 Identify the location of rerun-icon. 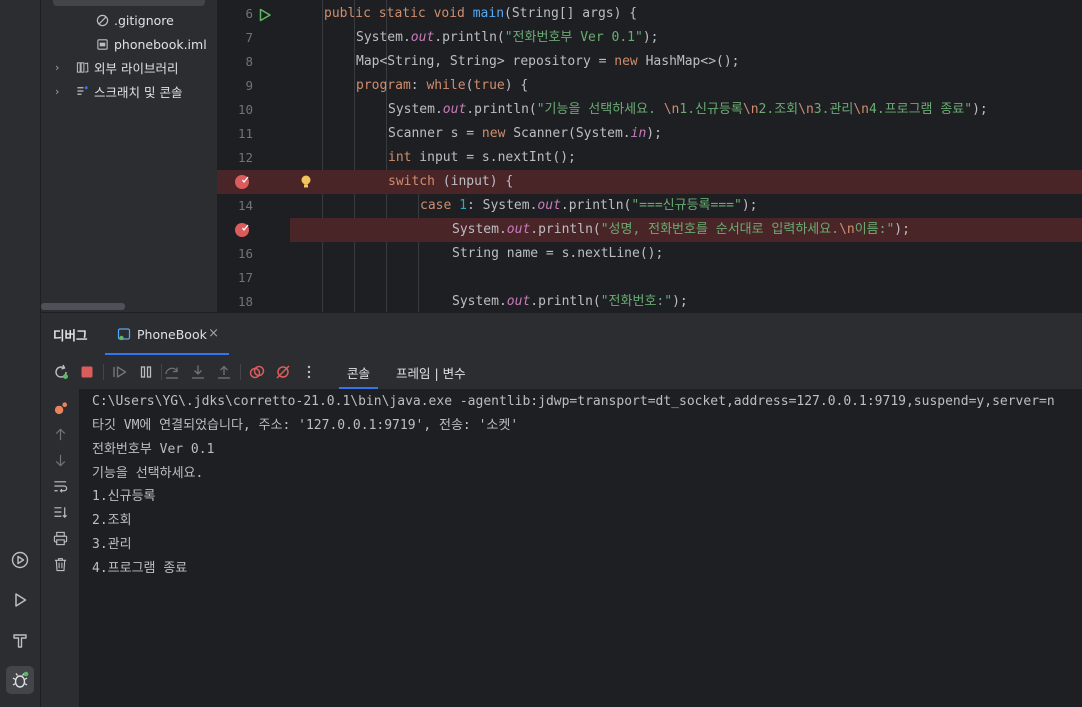
(61, 372).